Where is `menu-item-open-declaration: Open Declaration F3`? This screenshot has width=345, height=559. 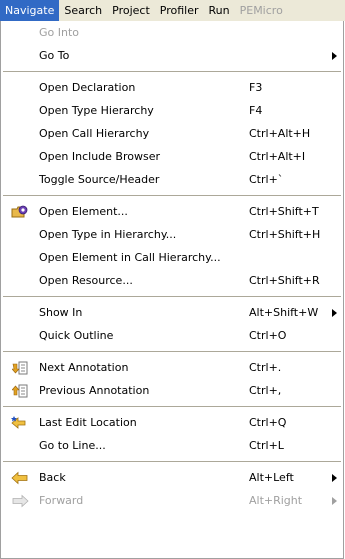
menu-item-open-declaration: Open Declaration F3 is located at coordinates (172, 87).